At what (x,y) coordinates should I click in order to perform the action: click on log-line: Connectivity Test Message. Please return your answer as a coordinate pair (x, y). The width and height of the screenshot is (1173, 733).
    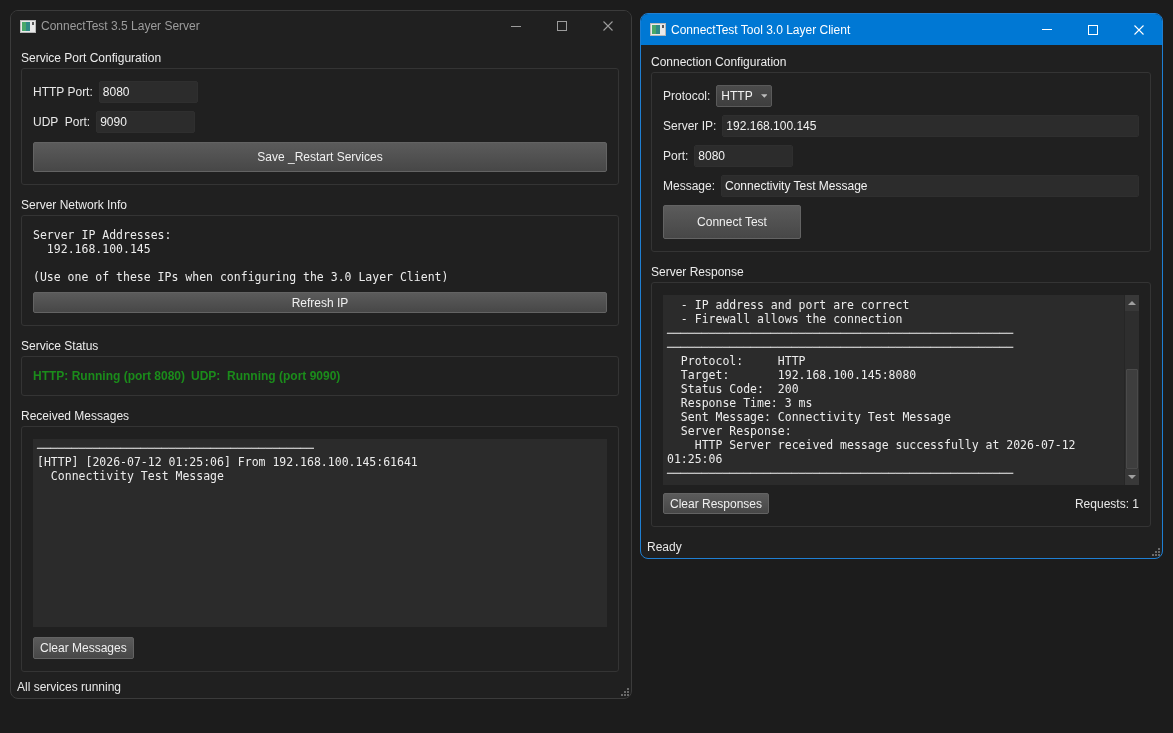
    Looking at the image, I should click on (137, 476).